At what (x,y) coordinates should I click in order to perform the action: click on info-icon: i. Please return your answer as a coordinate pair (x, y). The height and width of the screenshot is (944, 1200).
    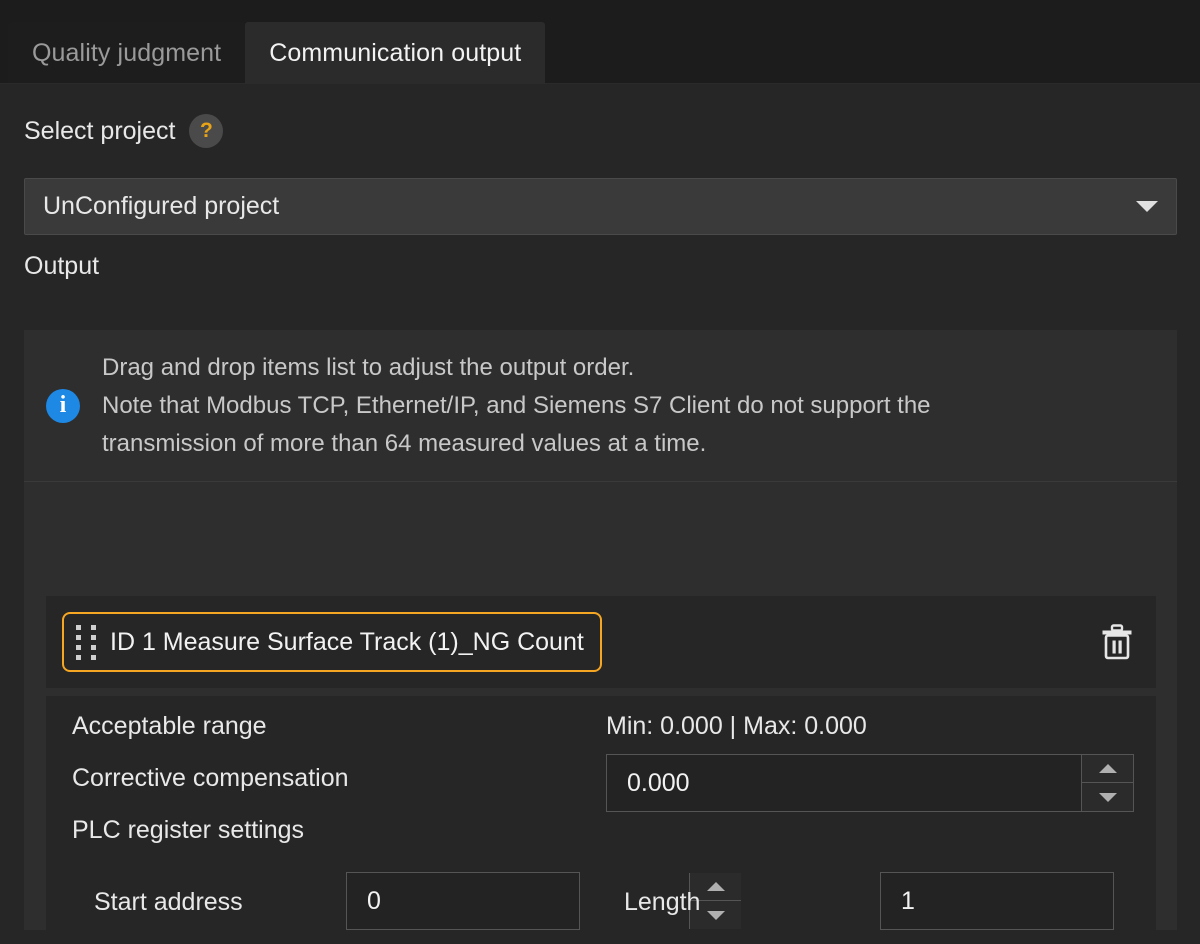
    Looking at the image, I should click on (63, 405).